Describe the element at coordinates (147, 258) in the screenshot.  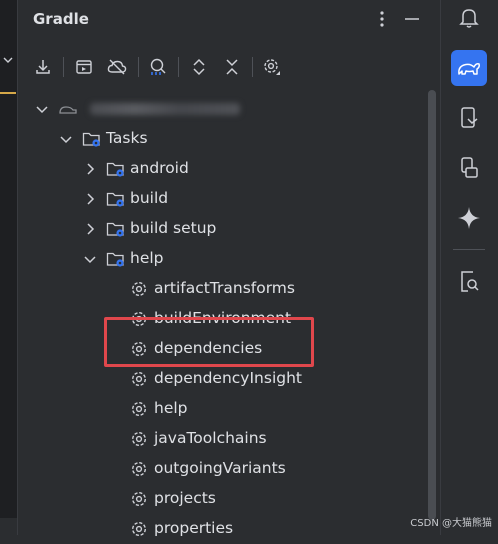
I see `tree-label-group: help` at that location.